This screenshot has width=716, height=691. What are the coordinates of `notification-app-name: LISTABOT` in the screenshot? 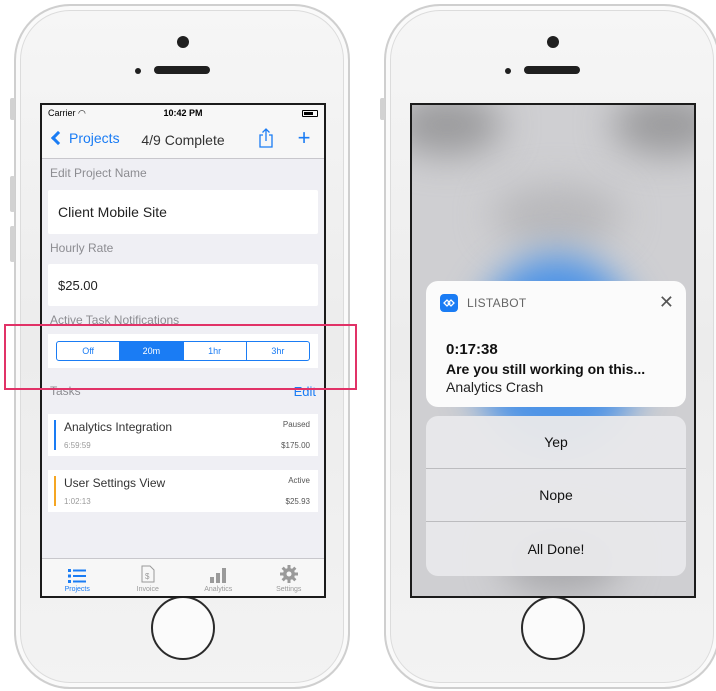 It's located at (497, 303).